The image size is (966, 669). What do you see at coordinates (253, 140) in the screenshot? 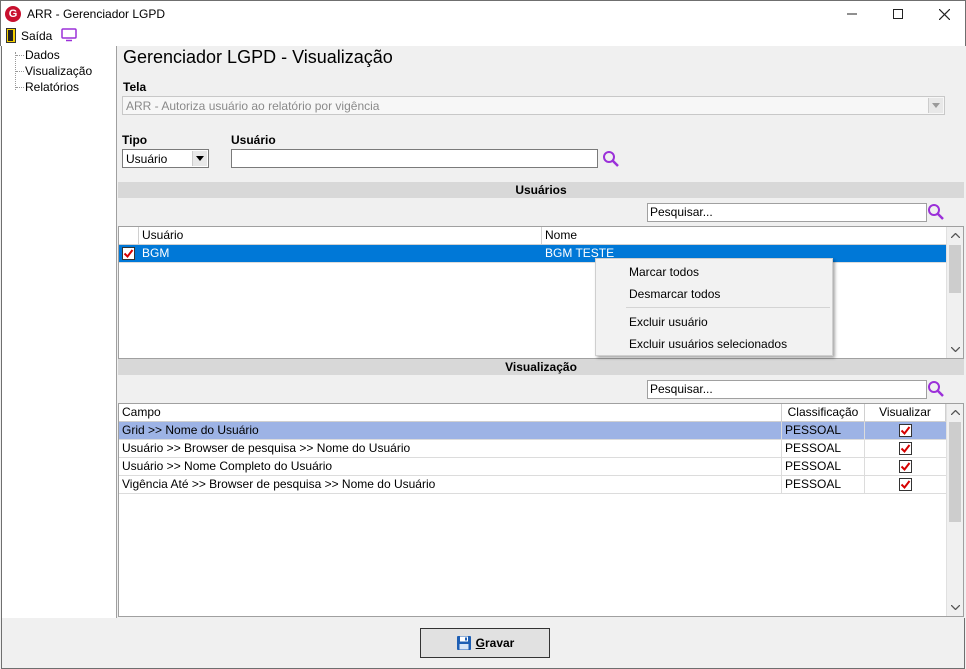
I see `usuario-label: Usuário` at bounding box center [253, 140].